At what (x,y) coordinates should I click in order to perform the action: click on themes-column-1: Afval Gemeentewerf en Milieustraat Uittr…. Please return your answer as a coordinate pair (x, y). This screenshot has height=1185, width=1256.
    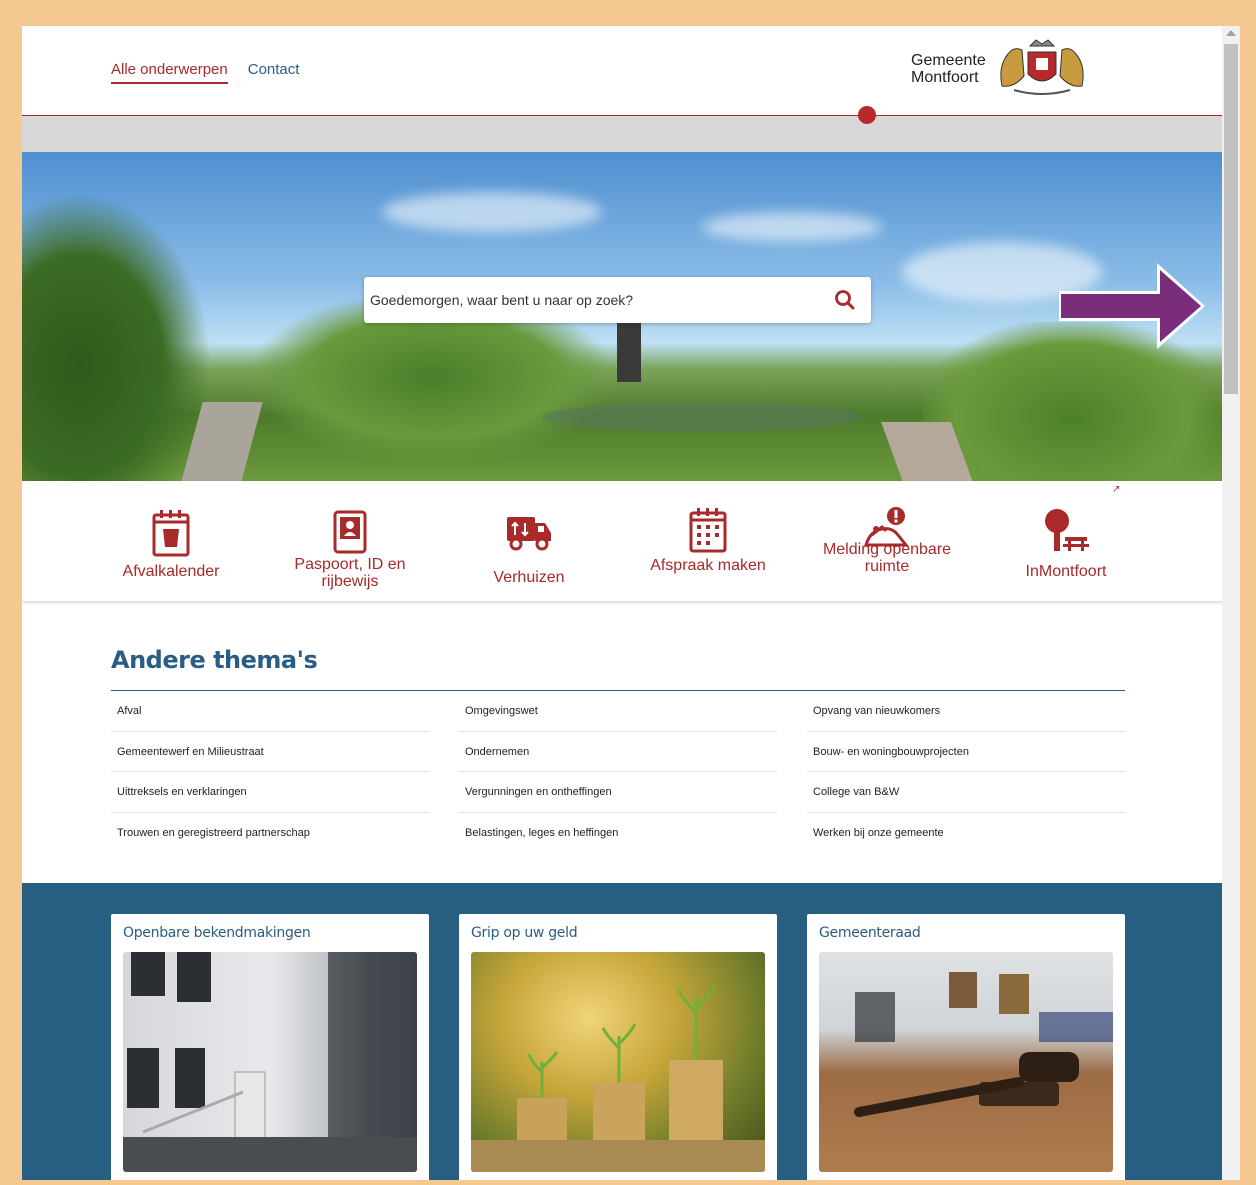
    Looking at the image, I should click on (270, 772).